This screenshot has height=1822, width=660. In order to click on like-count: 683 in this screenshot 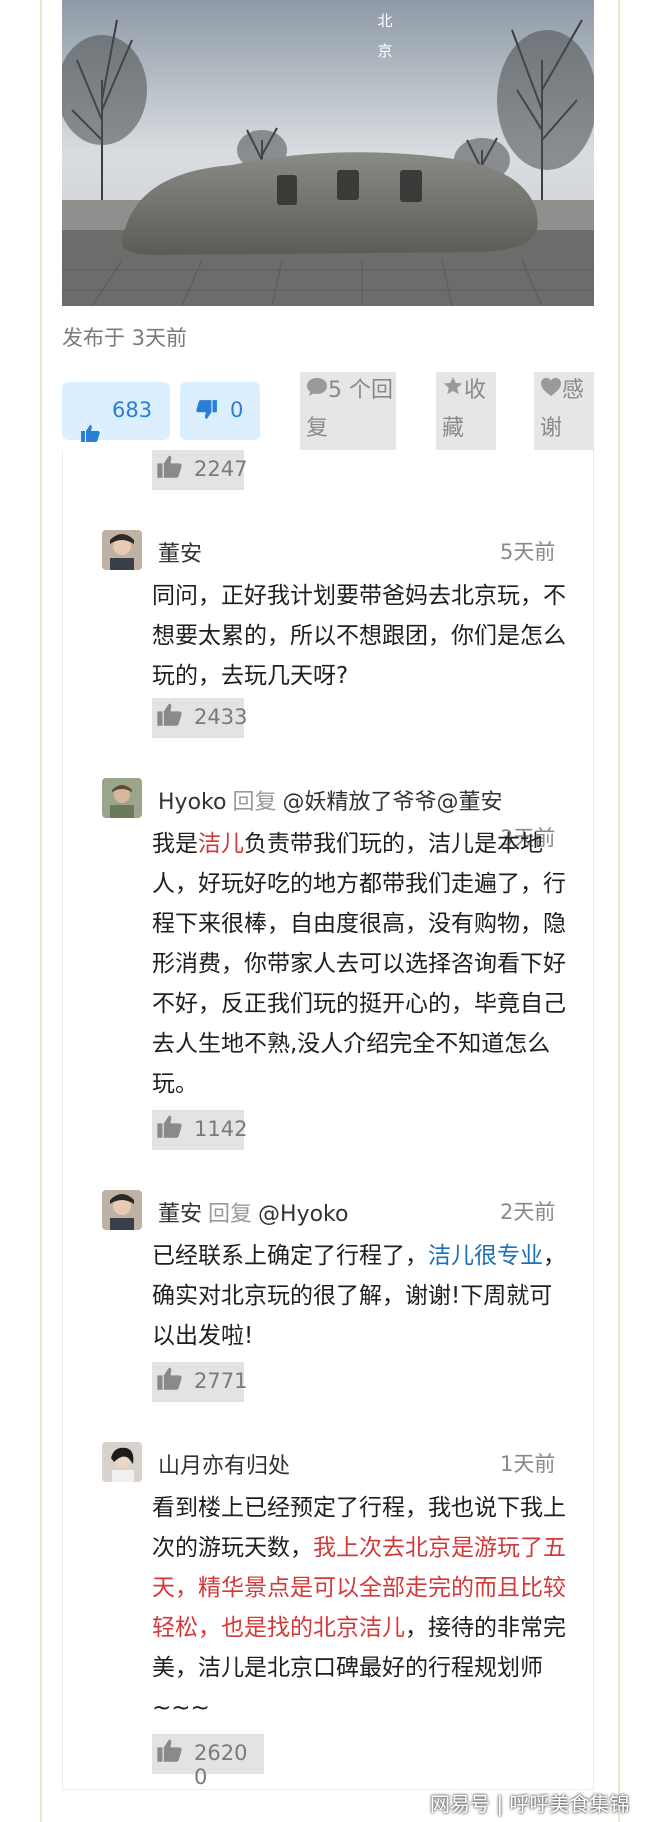, I will do `click(132, 410)`.